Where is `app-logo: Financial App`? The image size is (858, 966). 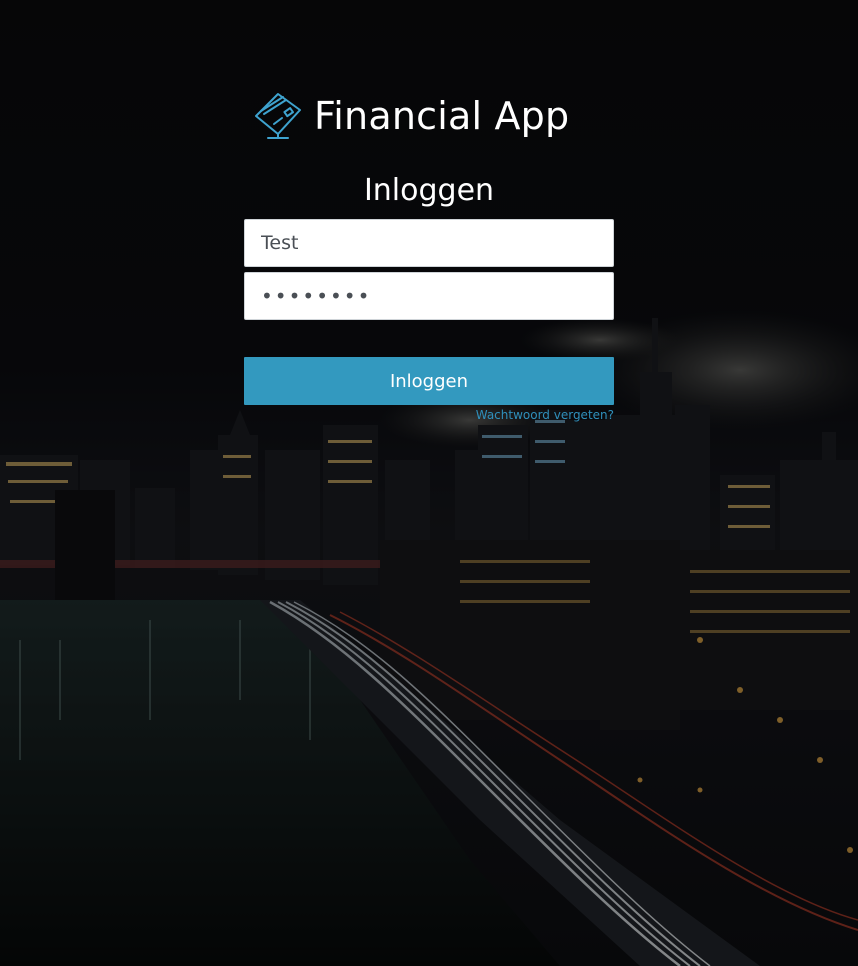 app-logo: Financial App is located at coordinates (410, 116).